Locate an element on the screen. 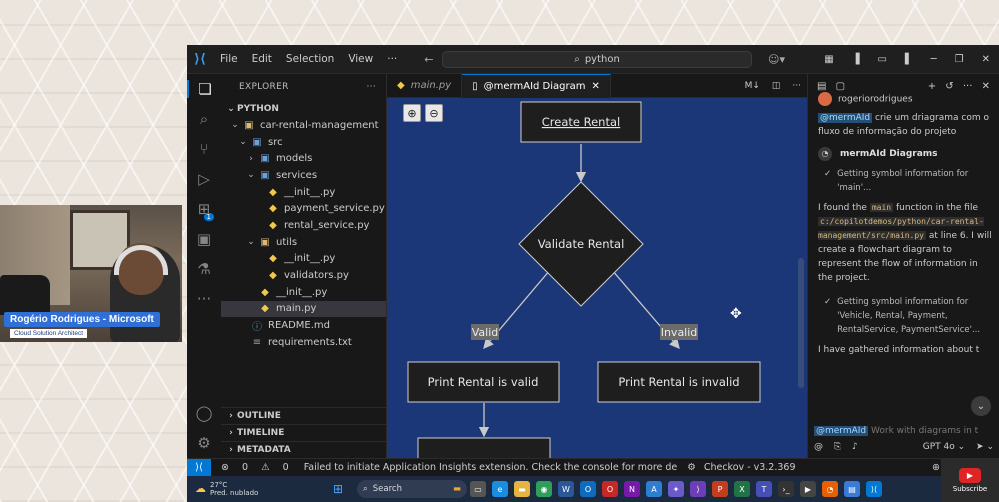 The width and height of the screenshot is (999, 502). tree-item: › ▣ models is located at coordinates (303, 158).